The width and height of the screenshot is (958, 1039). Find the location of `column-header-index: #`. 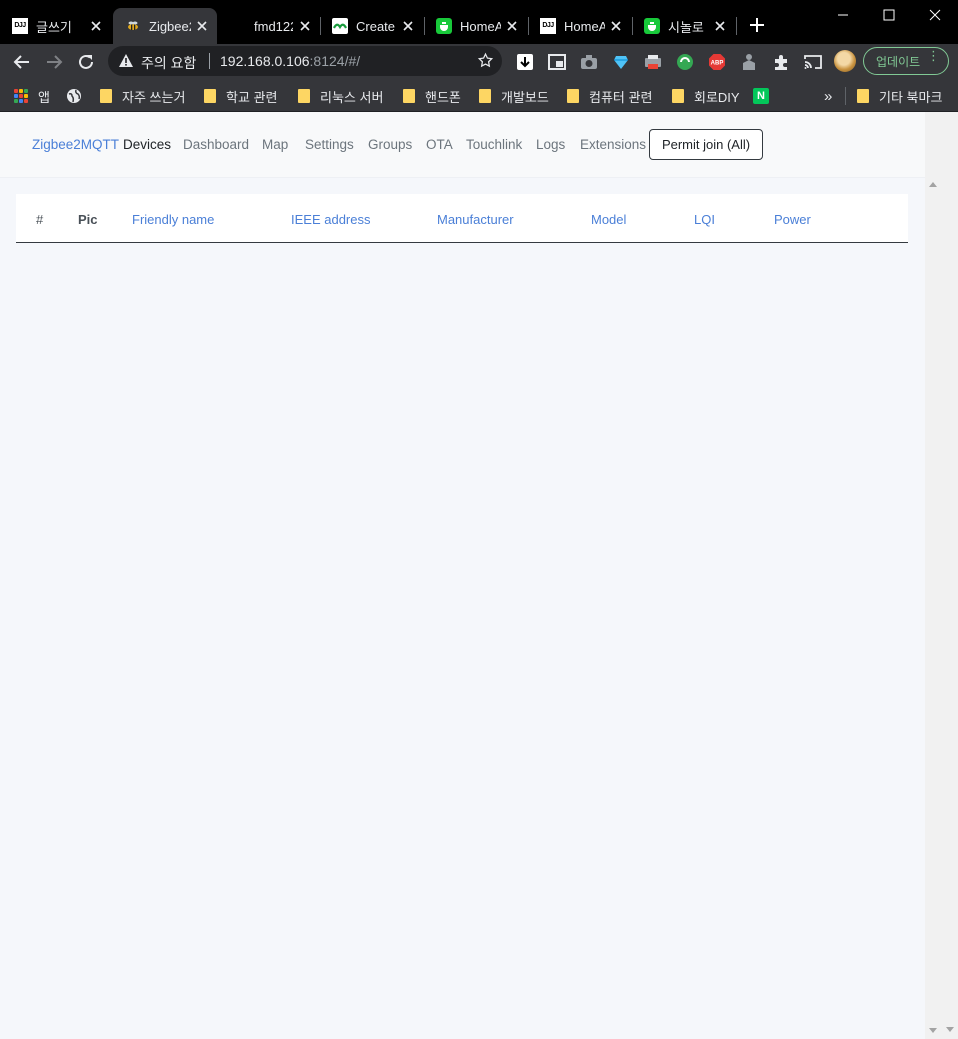

column-header-index: # is located at coordinates (39, 219).